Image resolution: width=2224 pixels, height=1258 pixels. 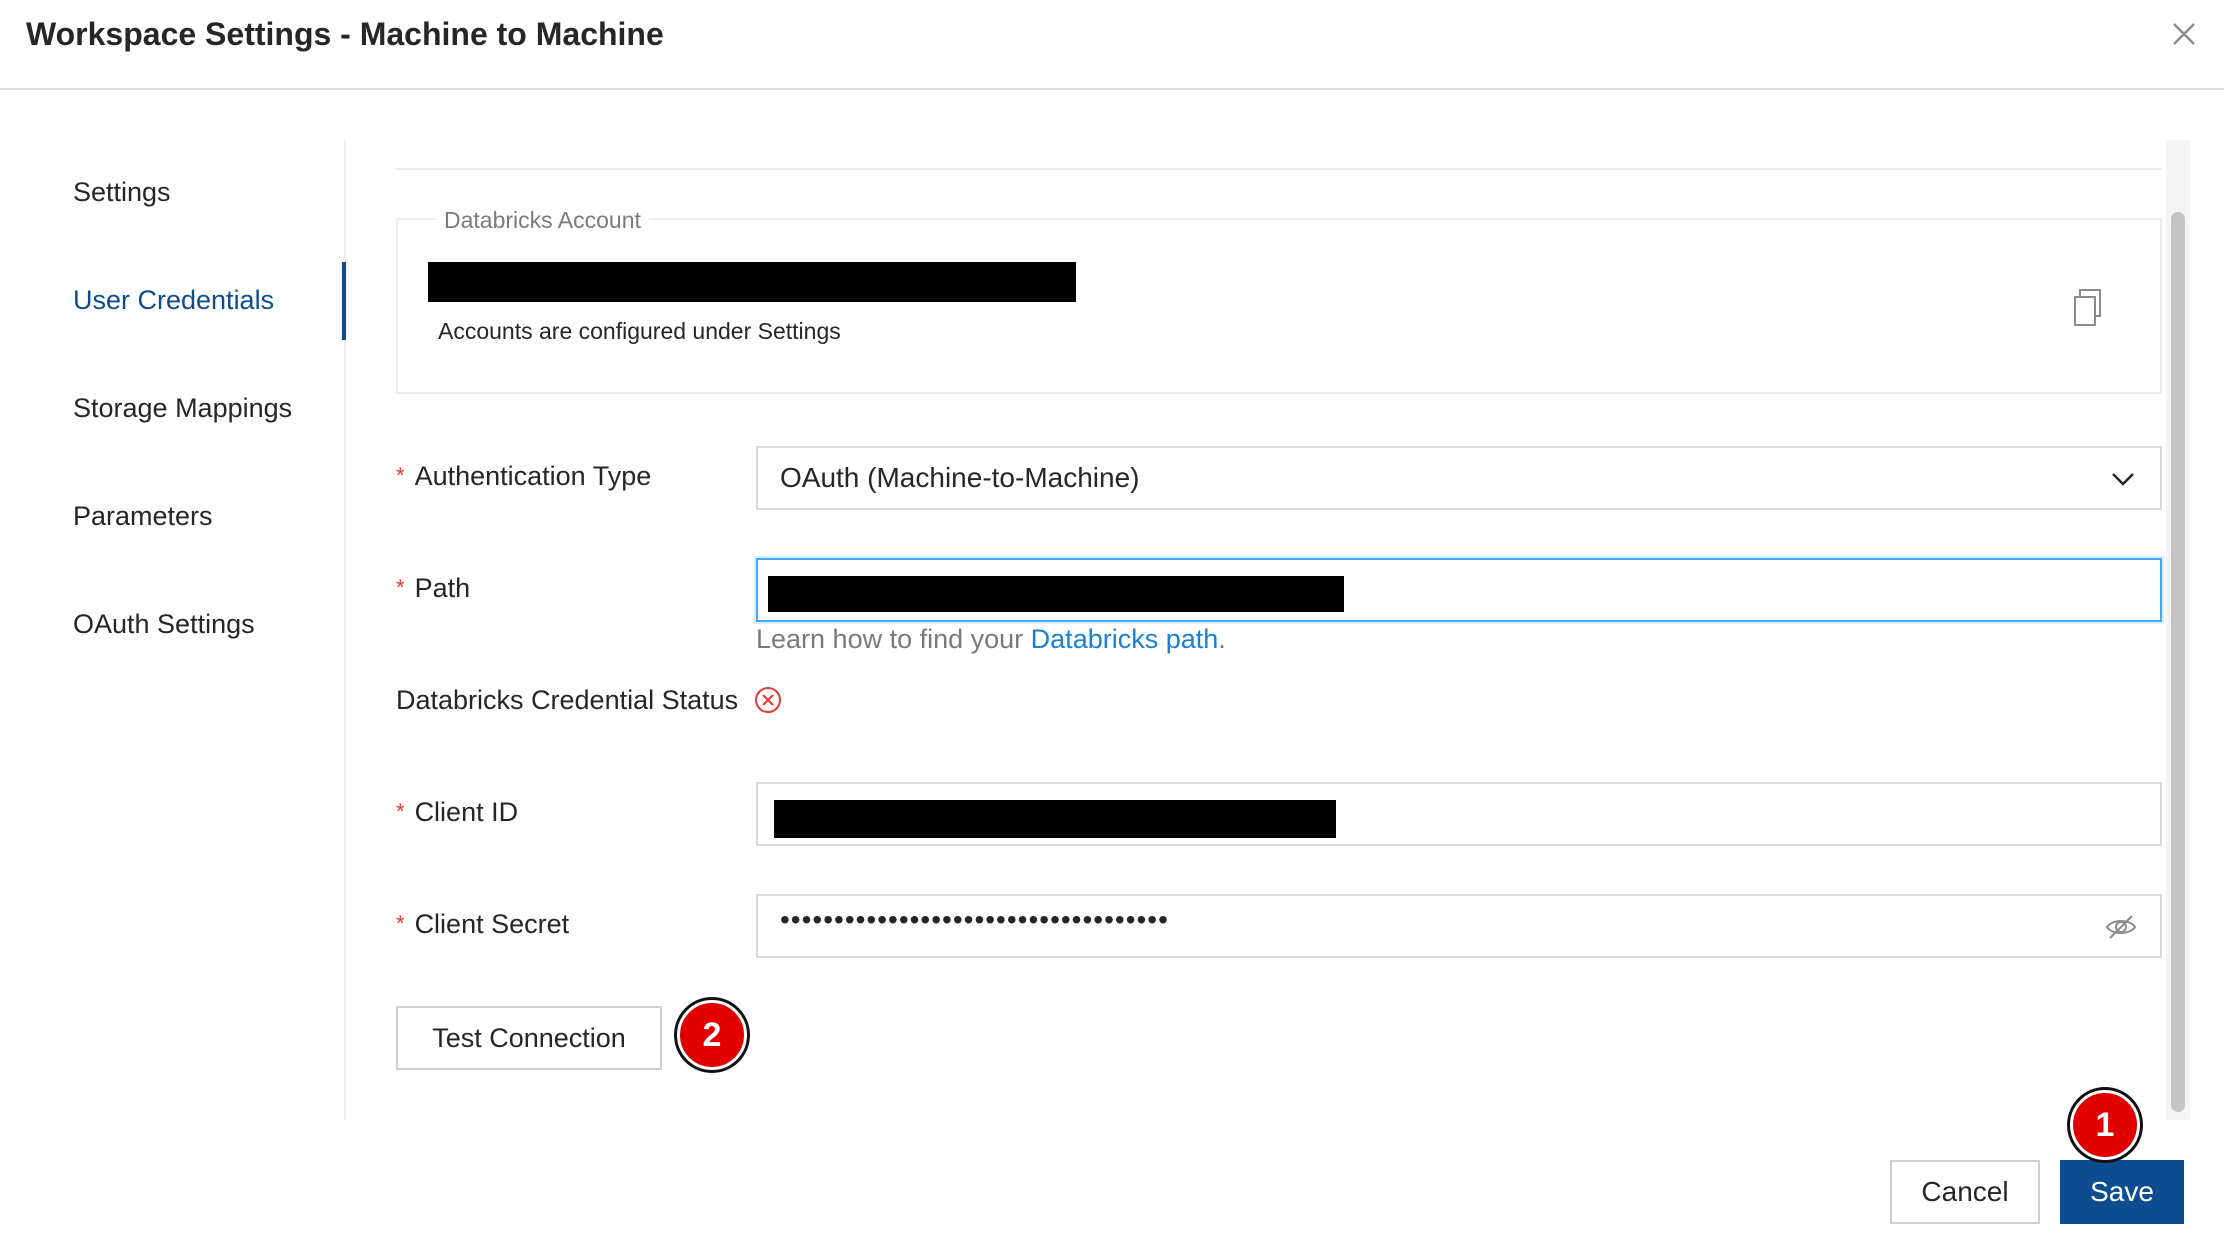 I want to click on account-legend: Databricks Account, so click(x=542, y=220).